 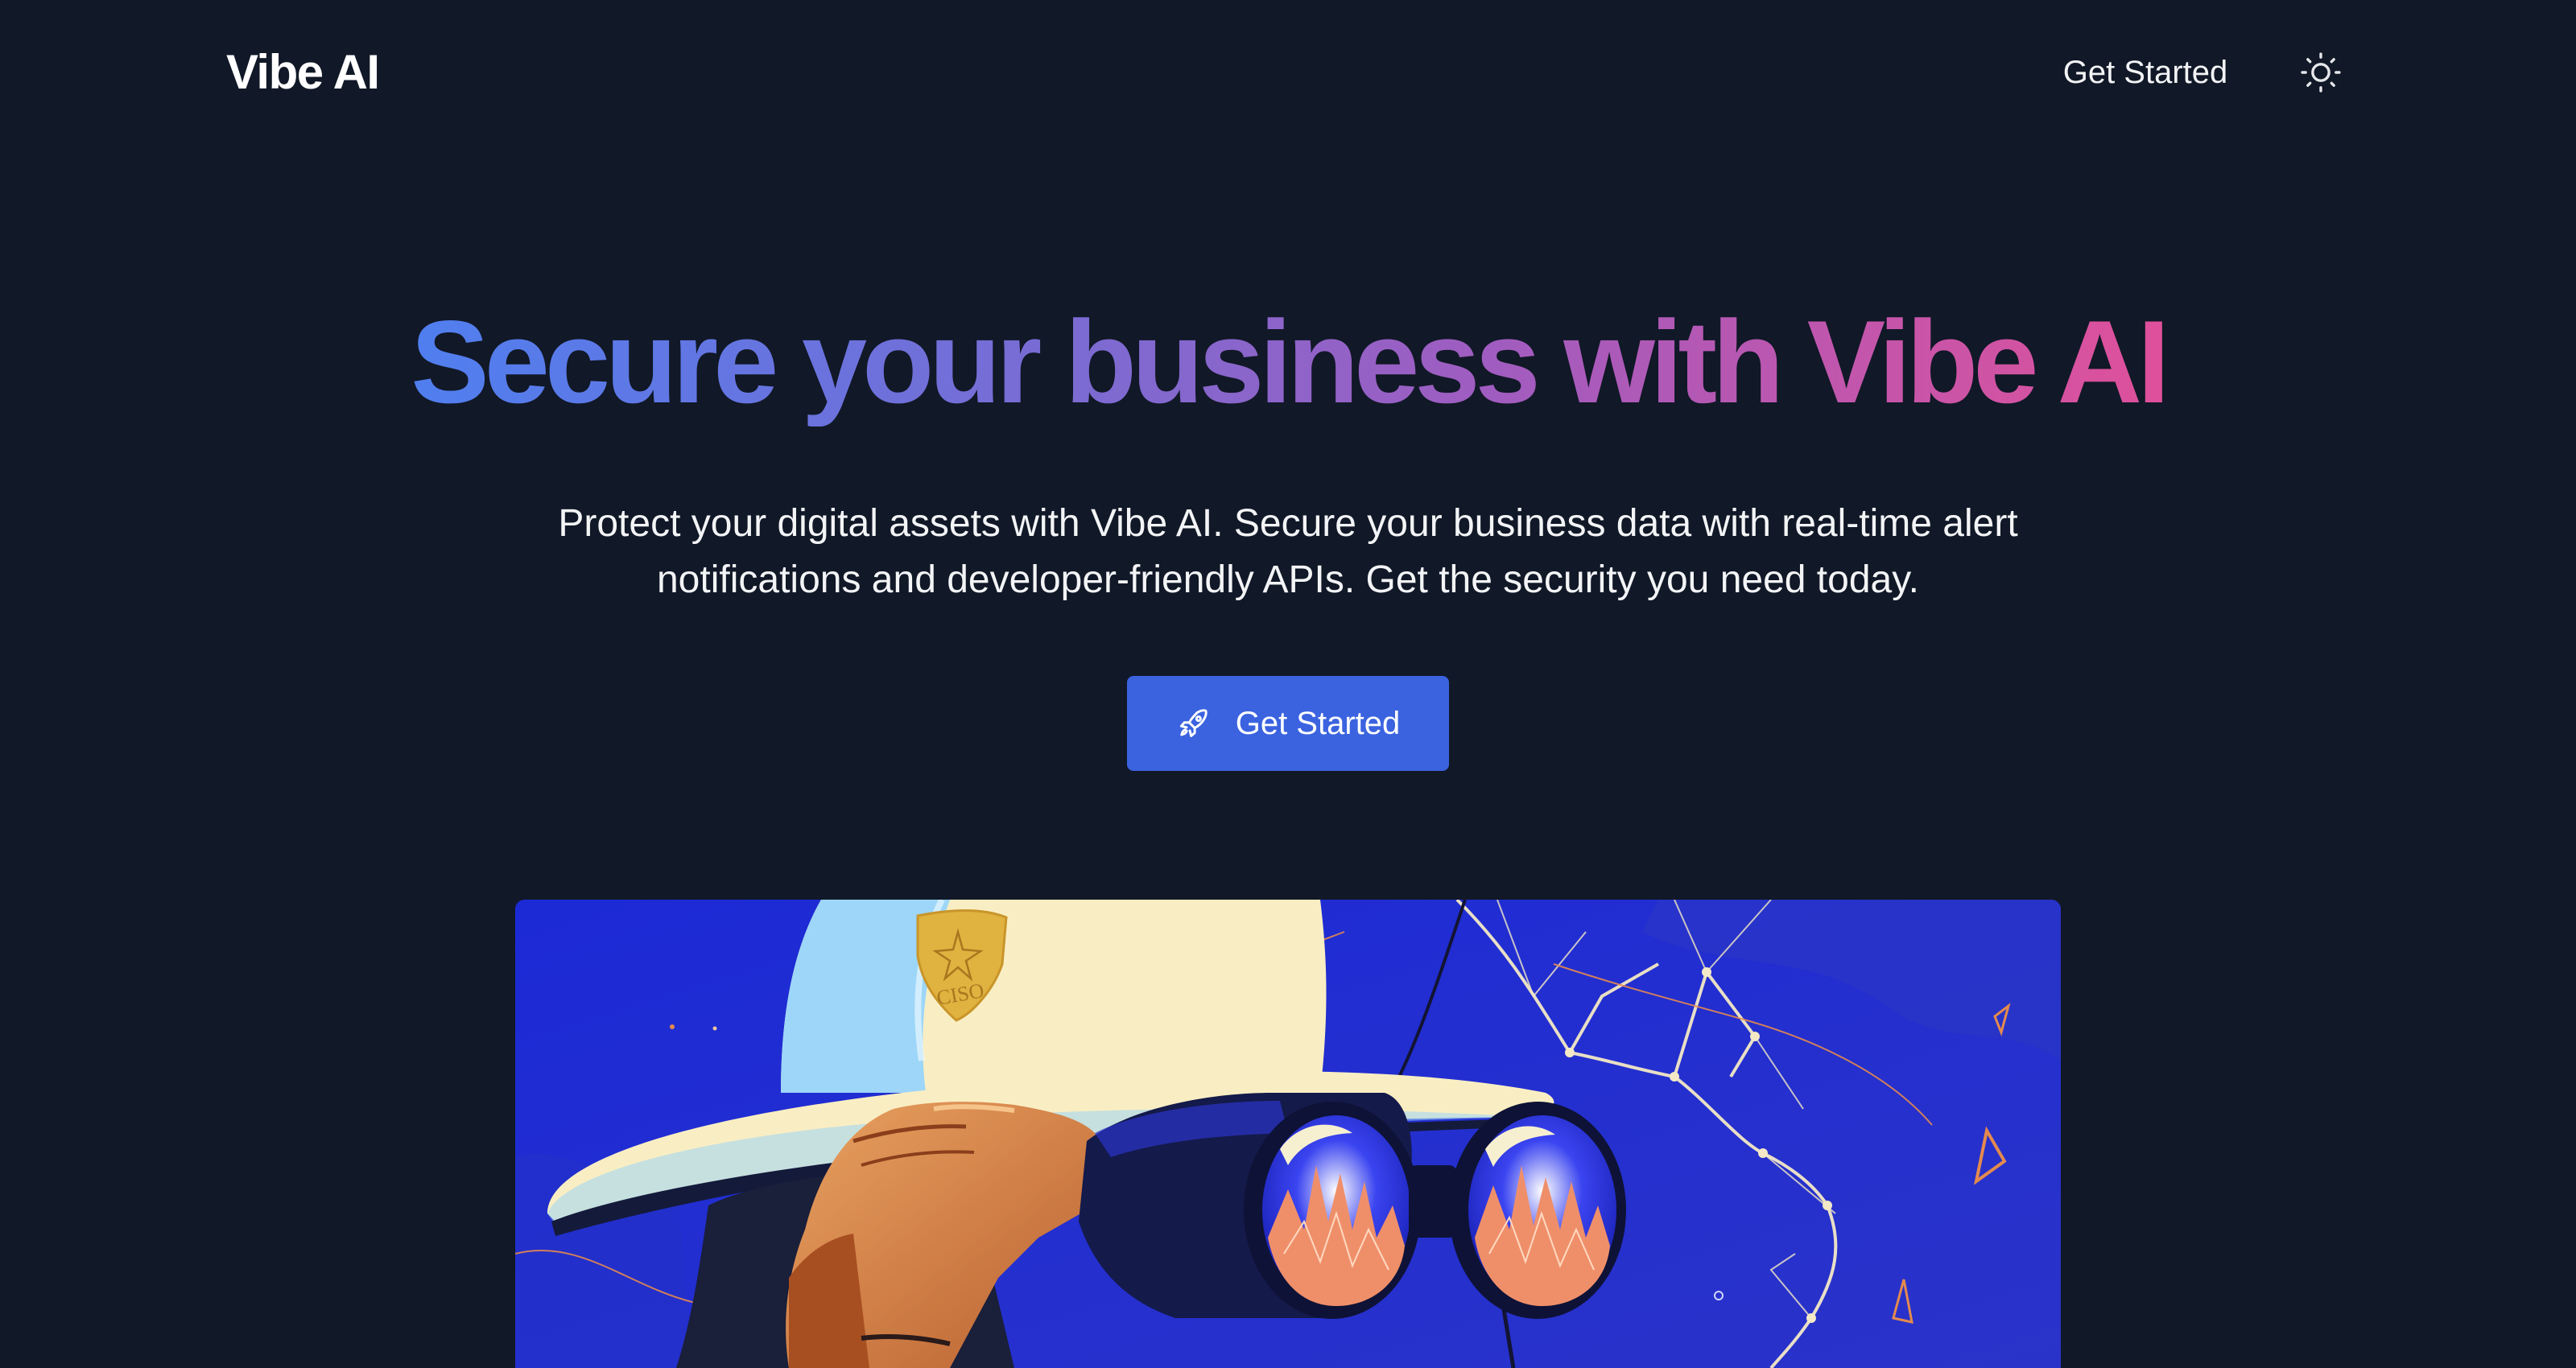 What do you see at coordinates (2145, 72) in the screenshot?
I see `nav-get-started-link: Get Started` at bounding box center [2145, 72].